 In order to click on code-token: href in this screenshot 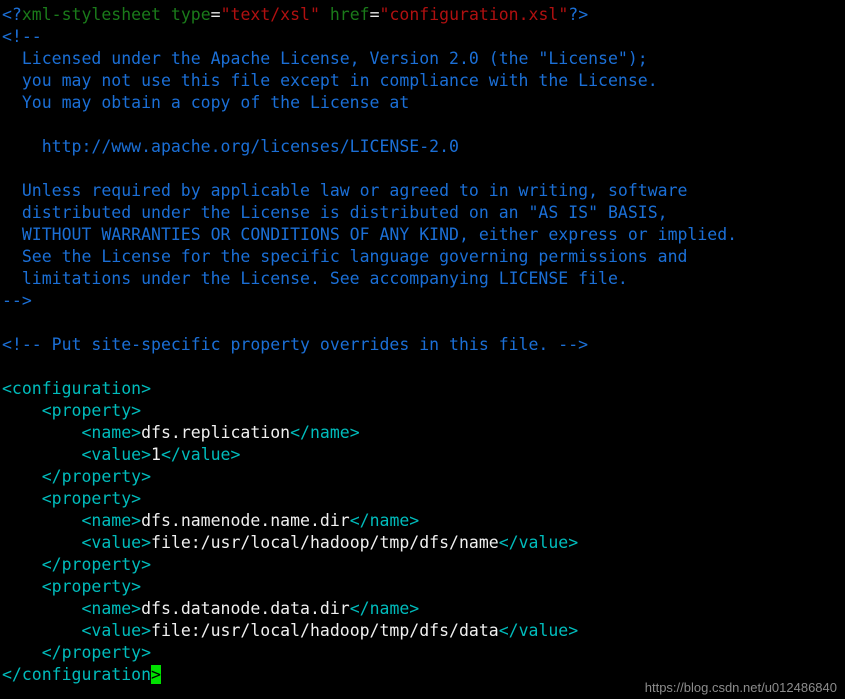, I will do `click(349, 14)`.